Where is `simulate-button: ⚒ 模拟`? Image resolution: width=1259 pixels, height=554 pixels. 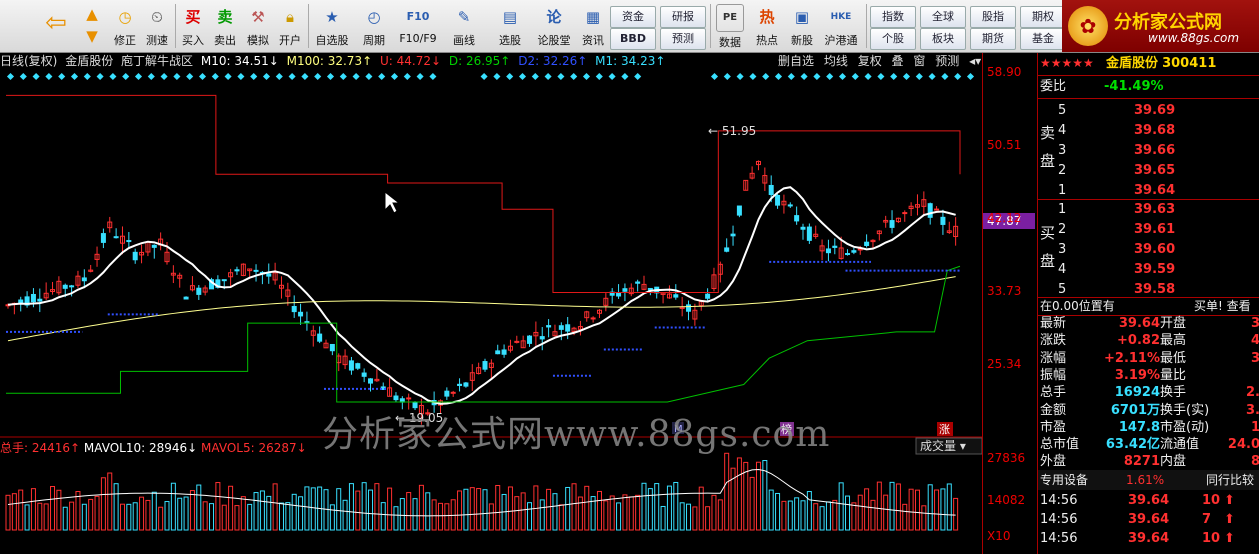
simulate-button: ⚒ 模拟 is located at coordinates (258, 26).